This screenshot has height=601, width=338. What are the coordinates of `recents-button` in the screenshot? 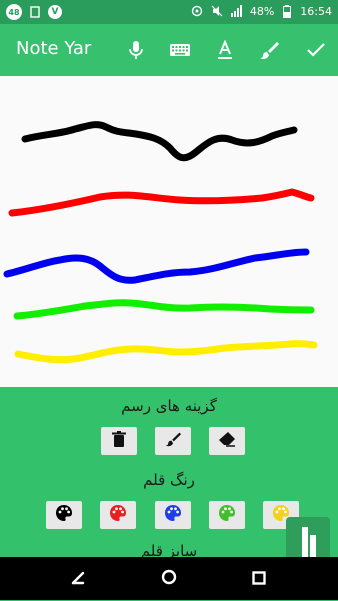 It's located at (259, 579).